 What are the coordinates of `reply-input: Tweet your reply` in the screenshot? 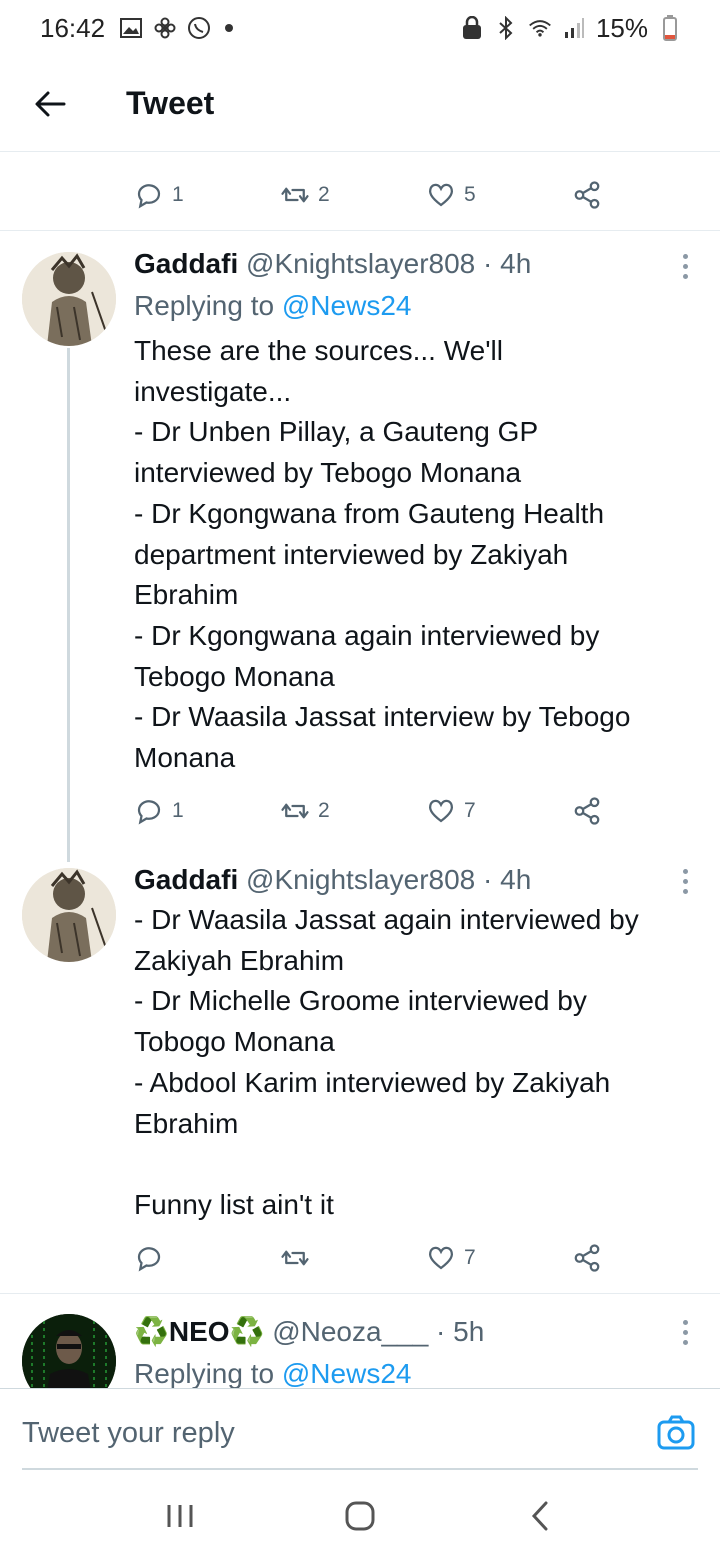 It's located at (128, 1433).